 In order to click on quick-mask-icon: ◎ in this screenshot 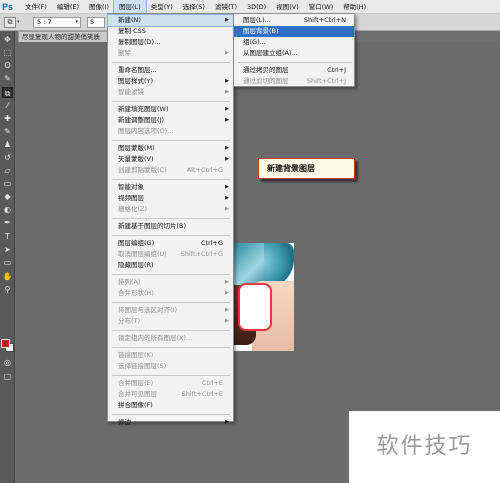, I will do `click(7, 362)`.